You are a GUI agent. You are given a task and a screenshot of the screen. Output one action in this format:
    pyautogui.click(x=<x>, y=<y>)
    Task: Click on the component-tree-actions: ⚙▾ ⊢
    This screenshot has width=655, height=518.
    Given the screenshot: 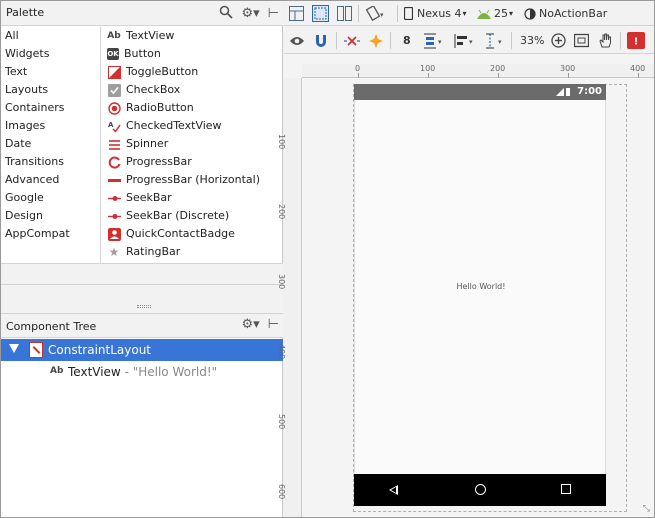 What is the action you would take?
    pyautogui.click(x=260, y=325)
    